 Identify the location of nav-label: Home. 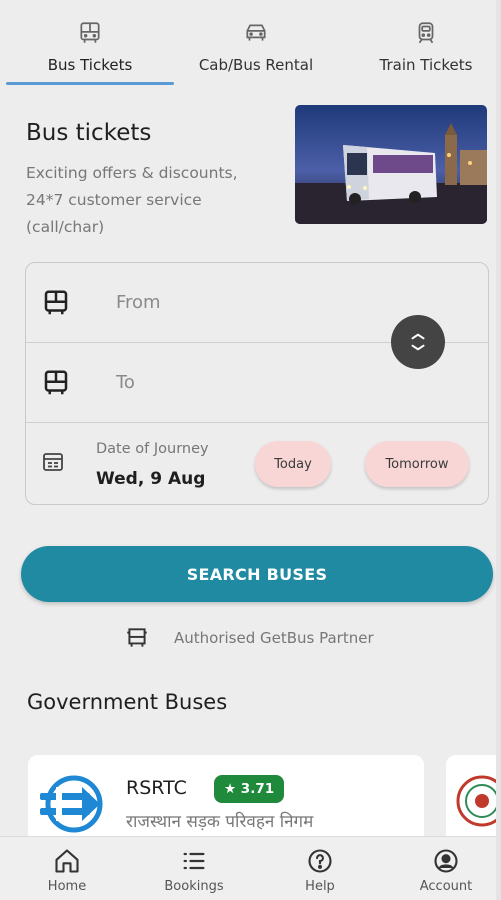
(67, 886).